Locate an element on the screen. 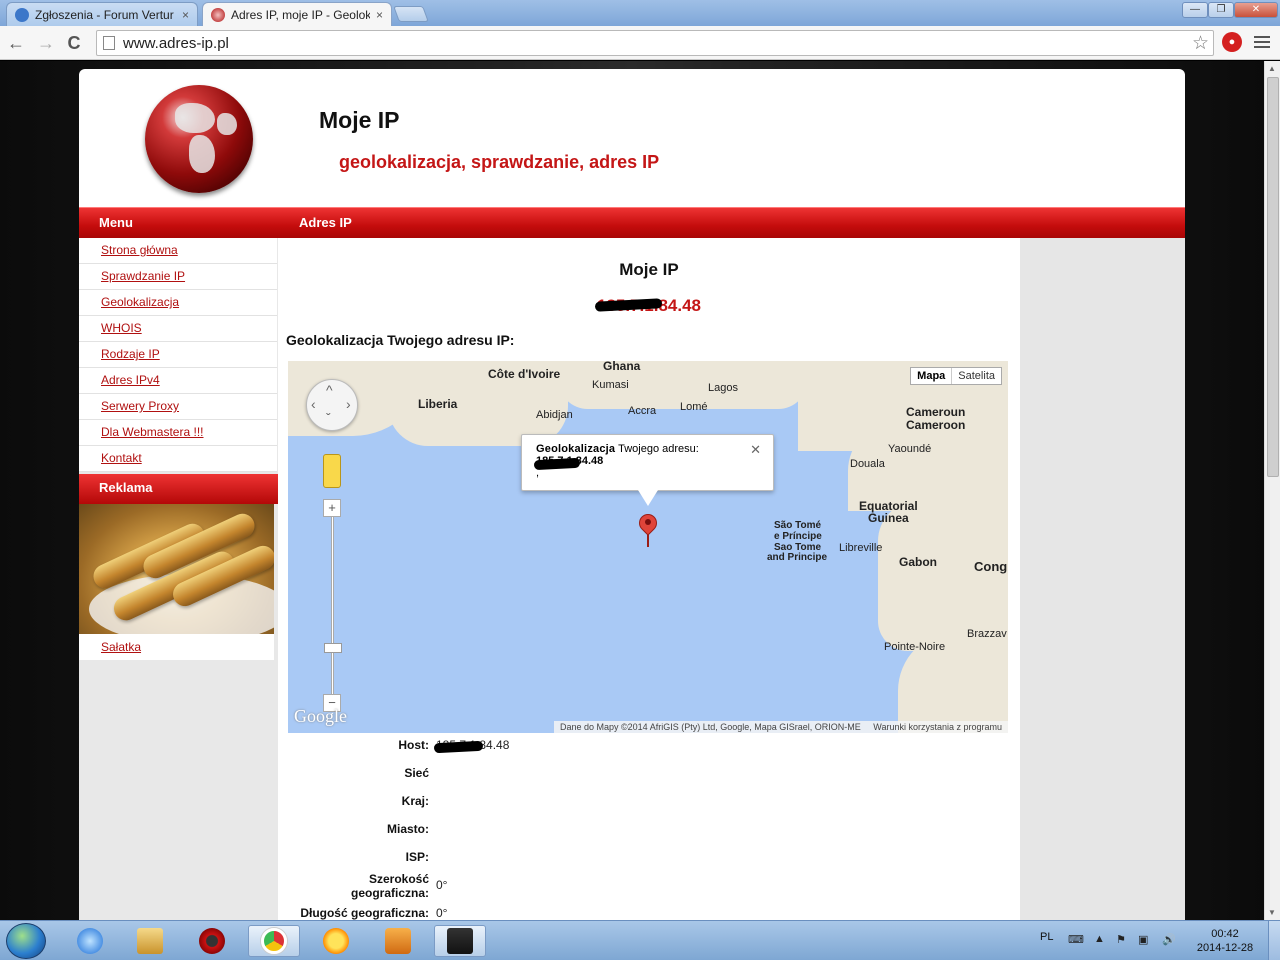  minimize-button: — is located at coordinates (1195, 10).